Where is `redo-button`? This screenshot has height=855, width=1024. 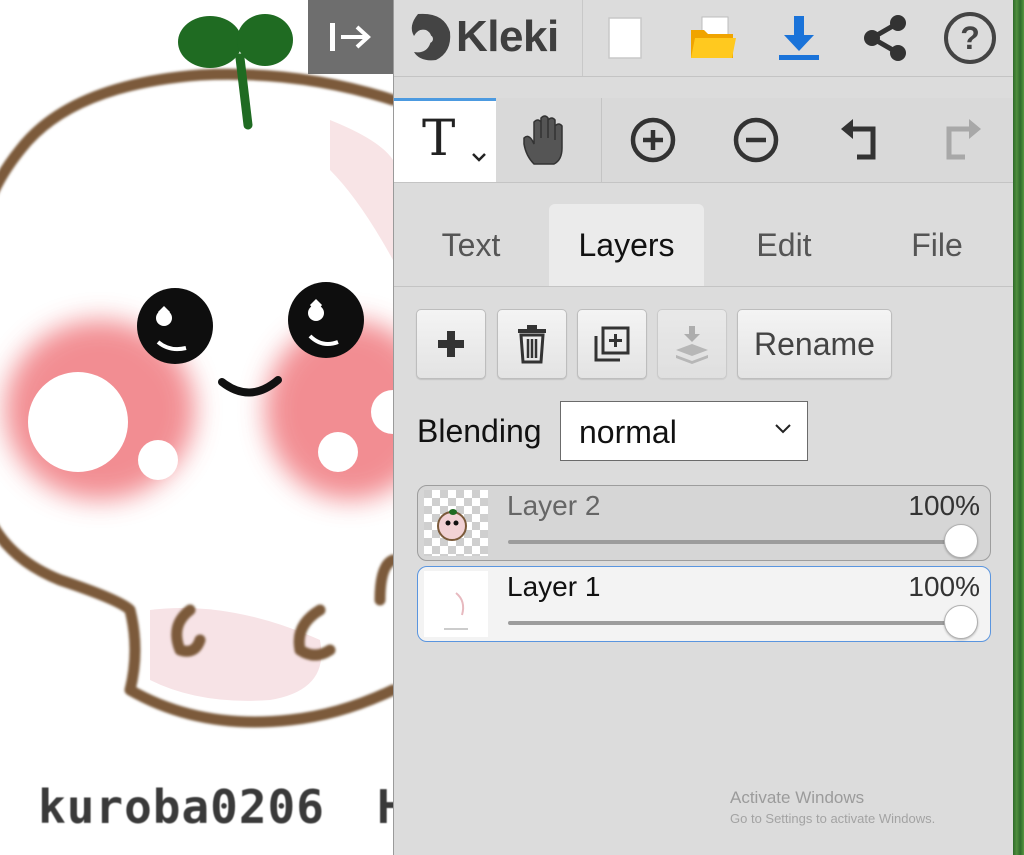 redo-button is located at coordinates (962, 140).